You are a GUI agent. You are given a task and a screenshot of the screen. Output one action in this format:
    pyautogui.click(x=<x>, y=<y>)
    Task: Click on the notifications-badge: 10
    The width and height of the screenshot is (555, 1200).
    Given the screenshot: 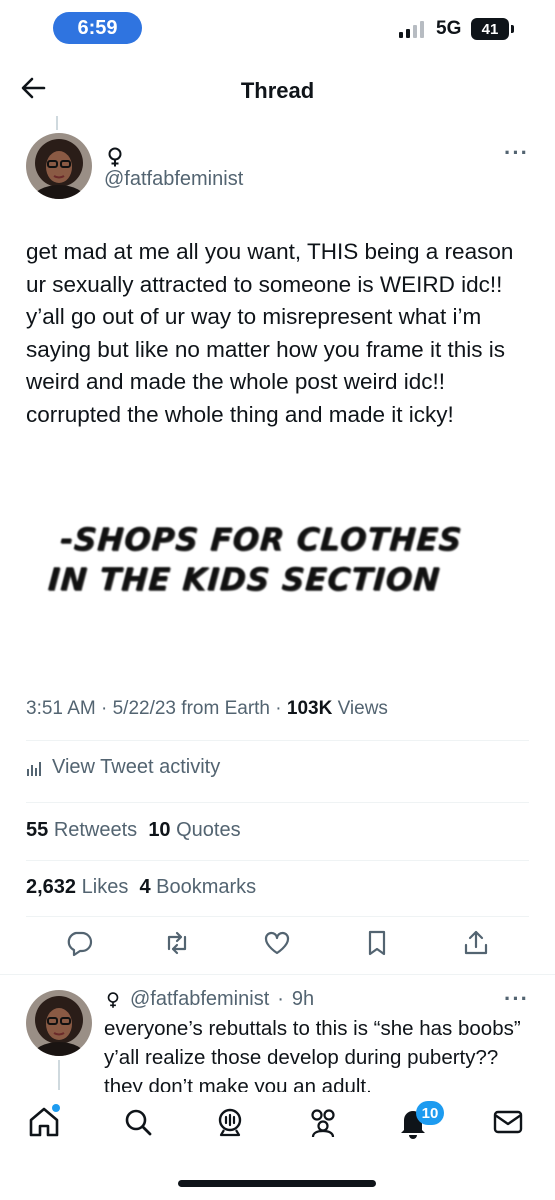 What is the action you would take?
    pyautogui.click(x=430, y=1113)
    